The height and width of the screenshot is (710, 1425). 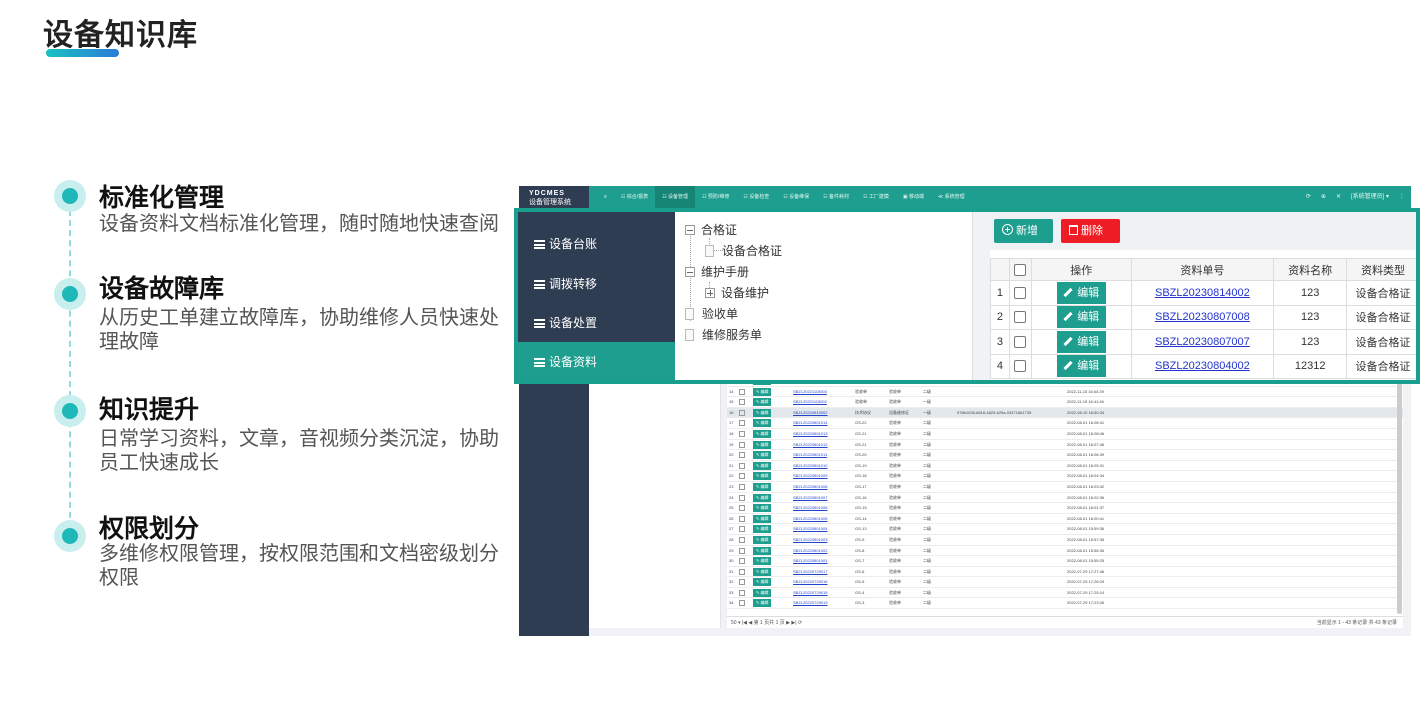 I want to click on tree-node-equipment-certificate: 设备合格证, so click(x=743, y=251).